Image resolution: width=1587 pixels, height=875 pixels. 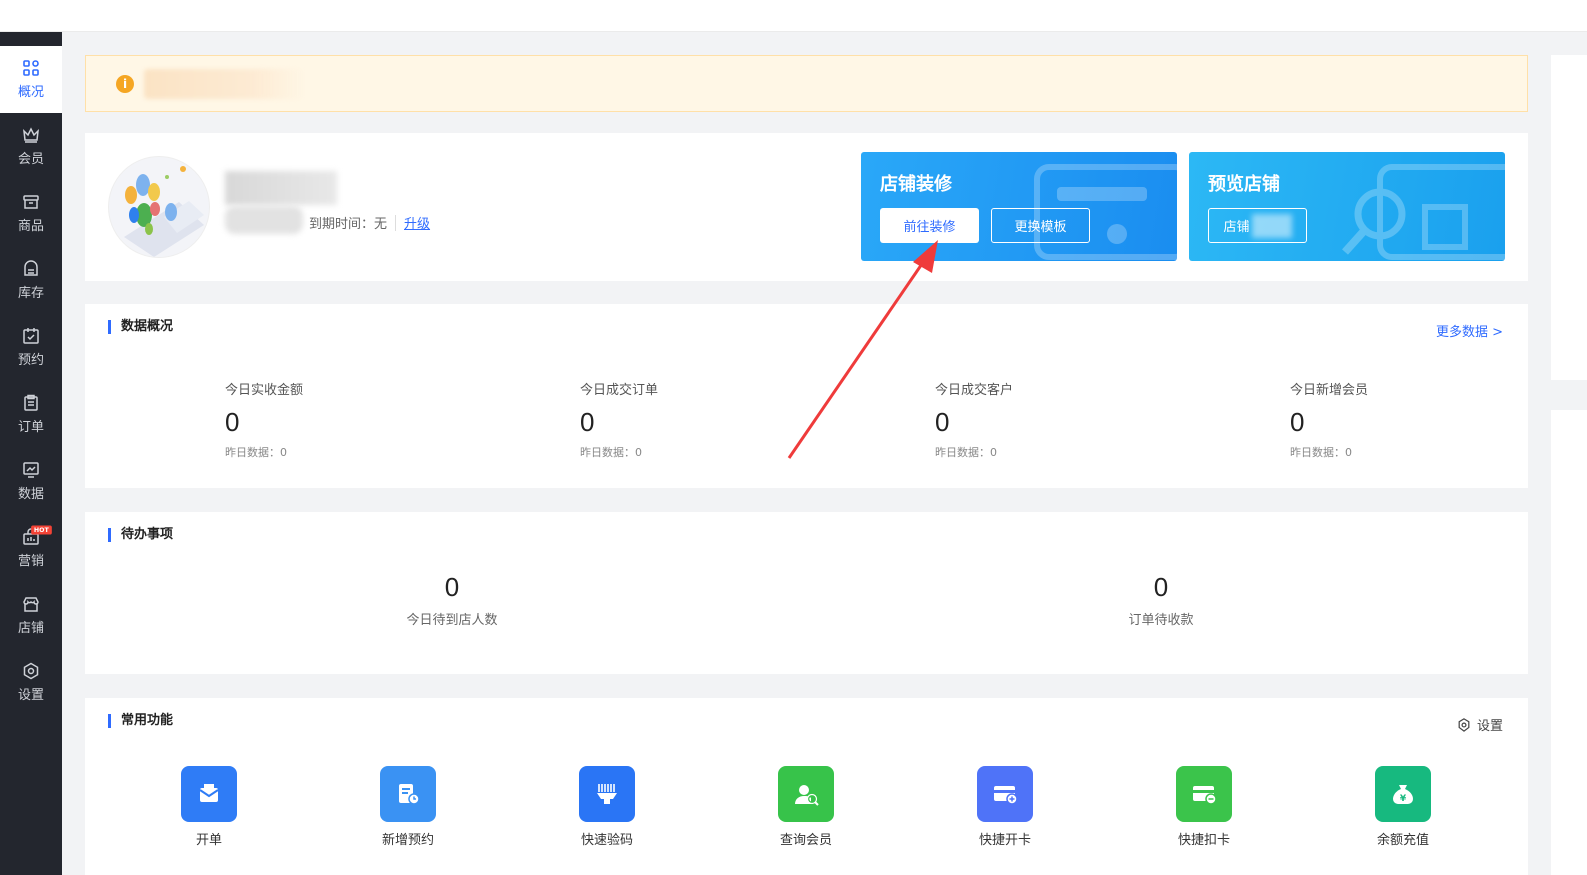 I want to click on todo-label: 今日待到店人数, so click(x=452, y=620).